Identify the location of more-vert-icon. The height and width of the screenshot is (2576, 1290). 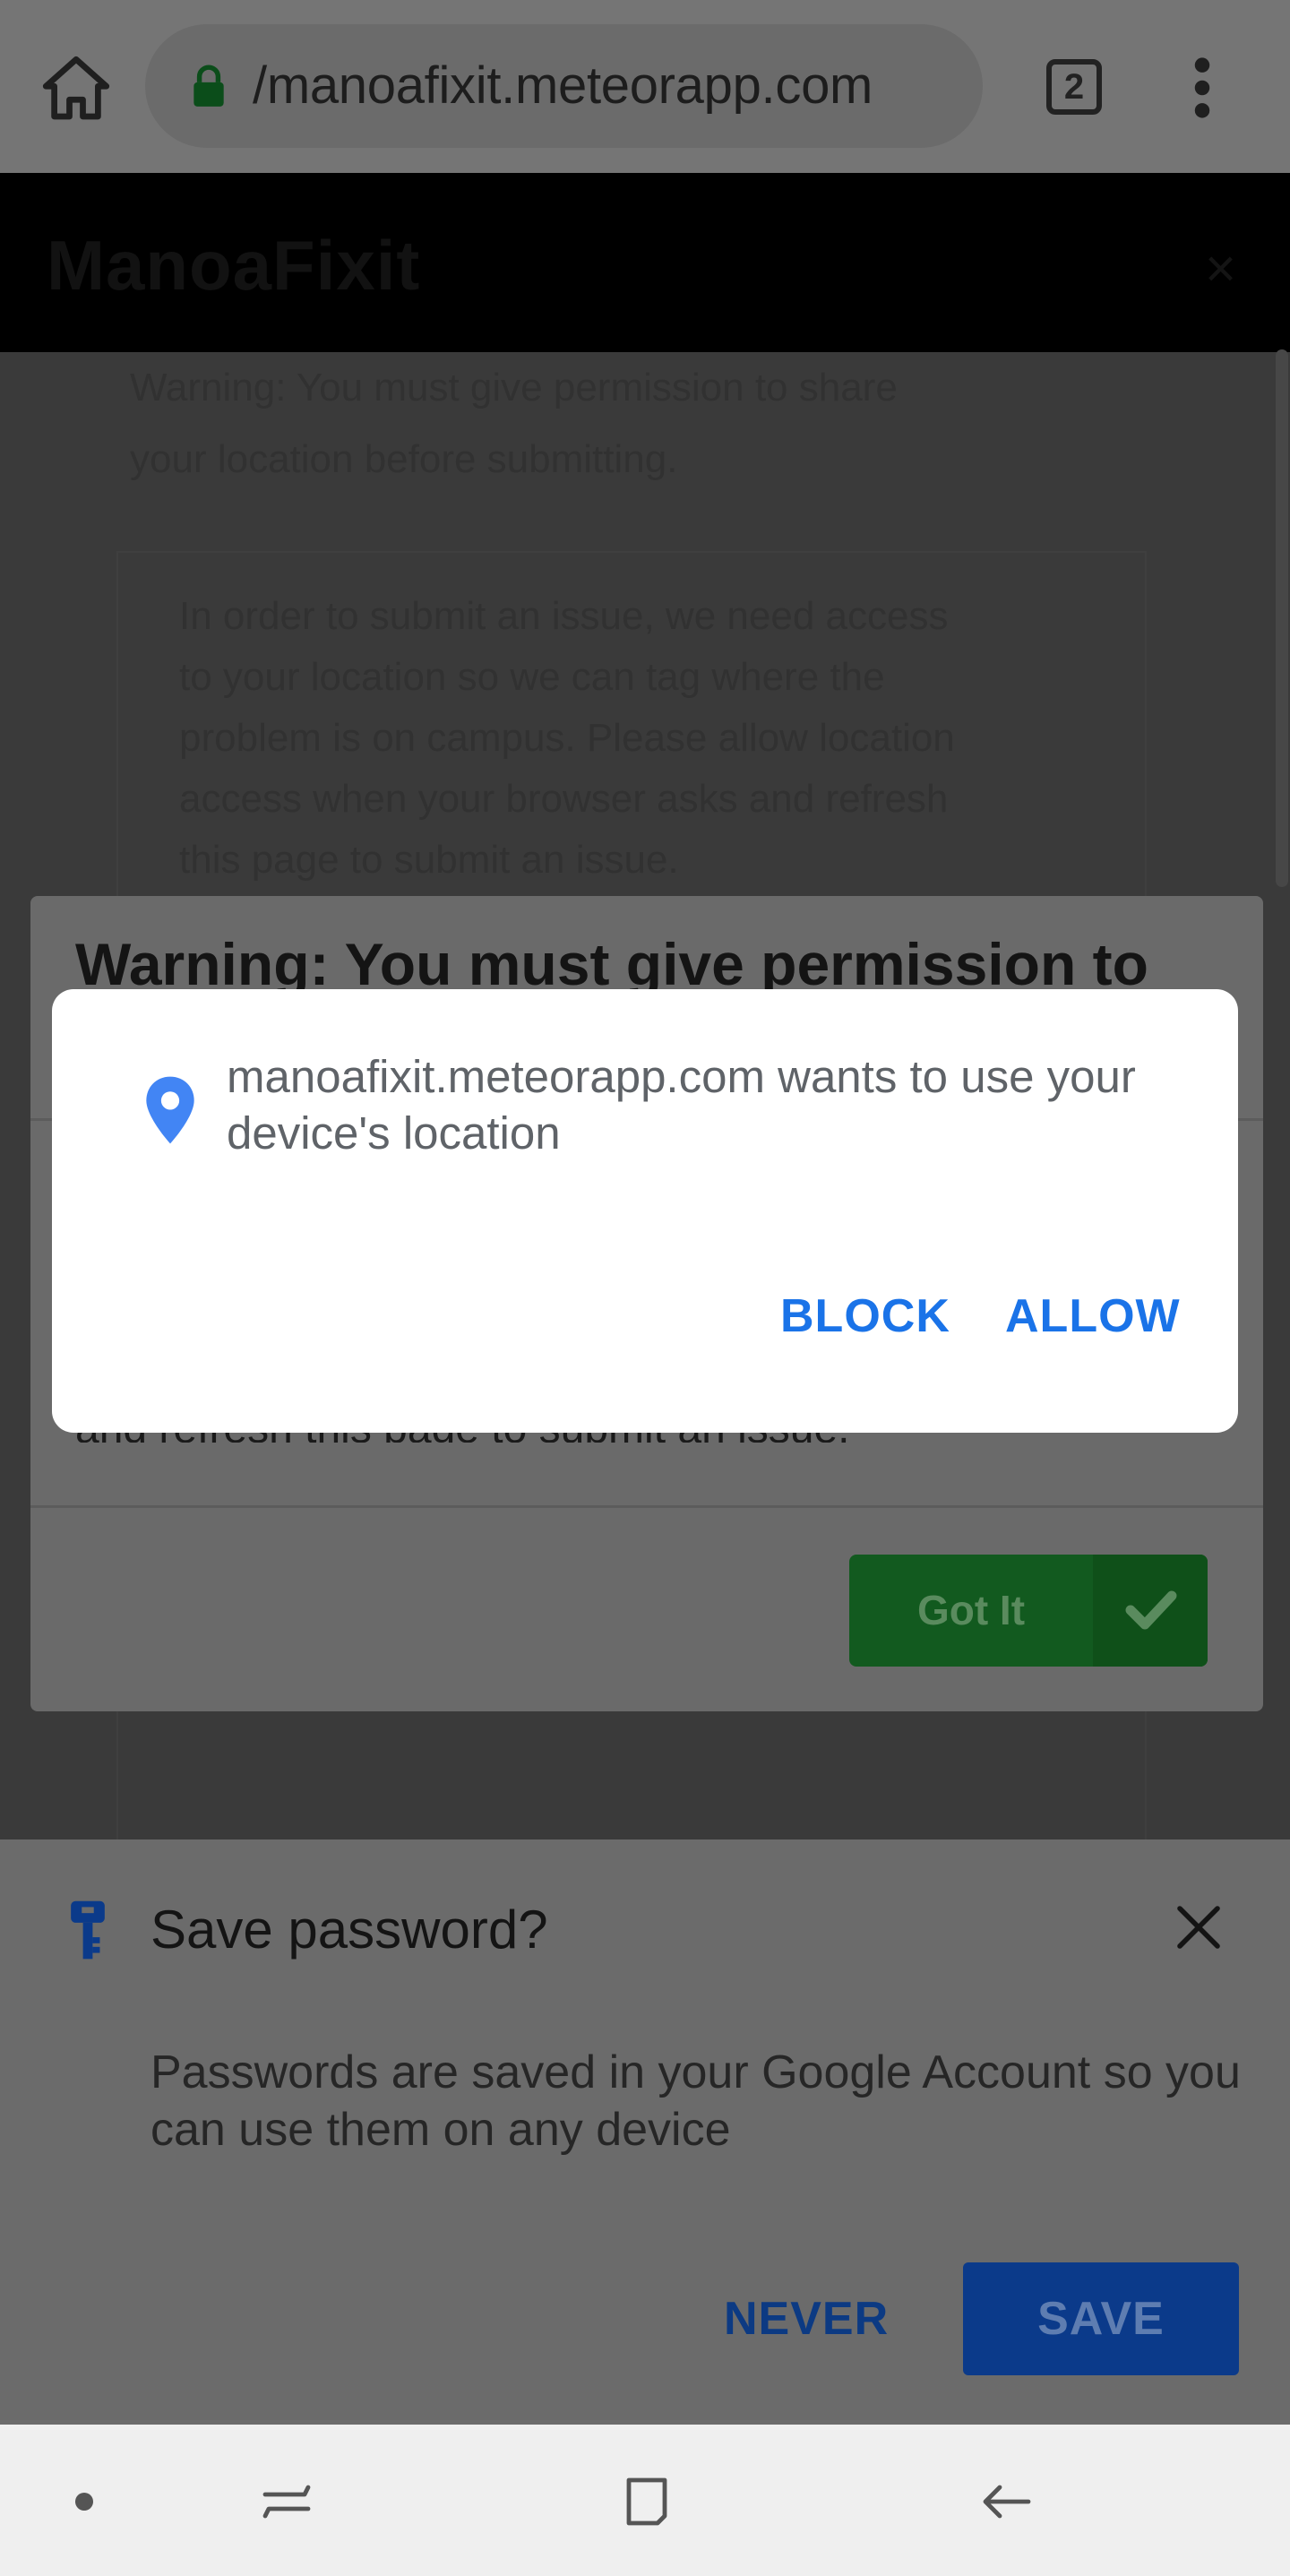
(1202, 88).